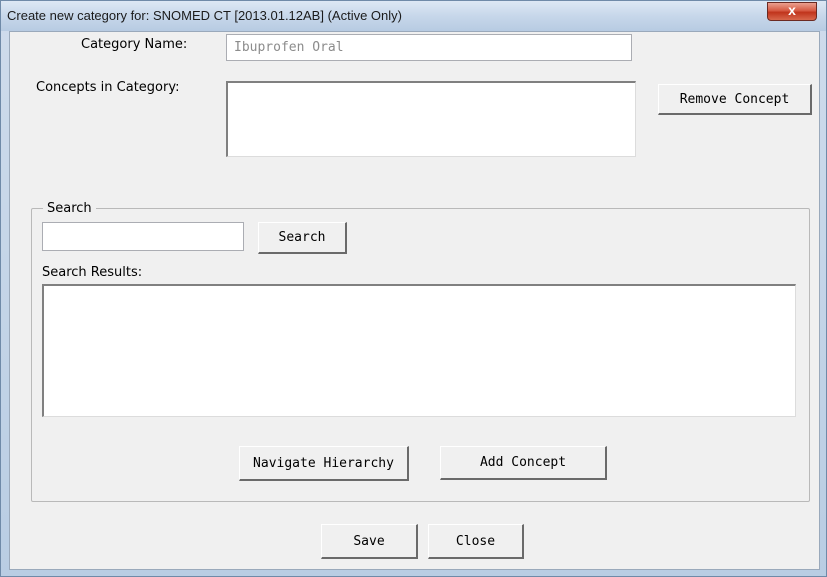  What do you see at coordinates (92, 272) in the screenshot?
I see `search-results-label: Search Results:` at bounding box center [92, 272].